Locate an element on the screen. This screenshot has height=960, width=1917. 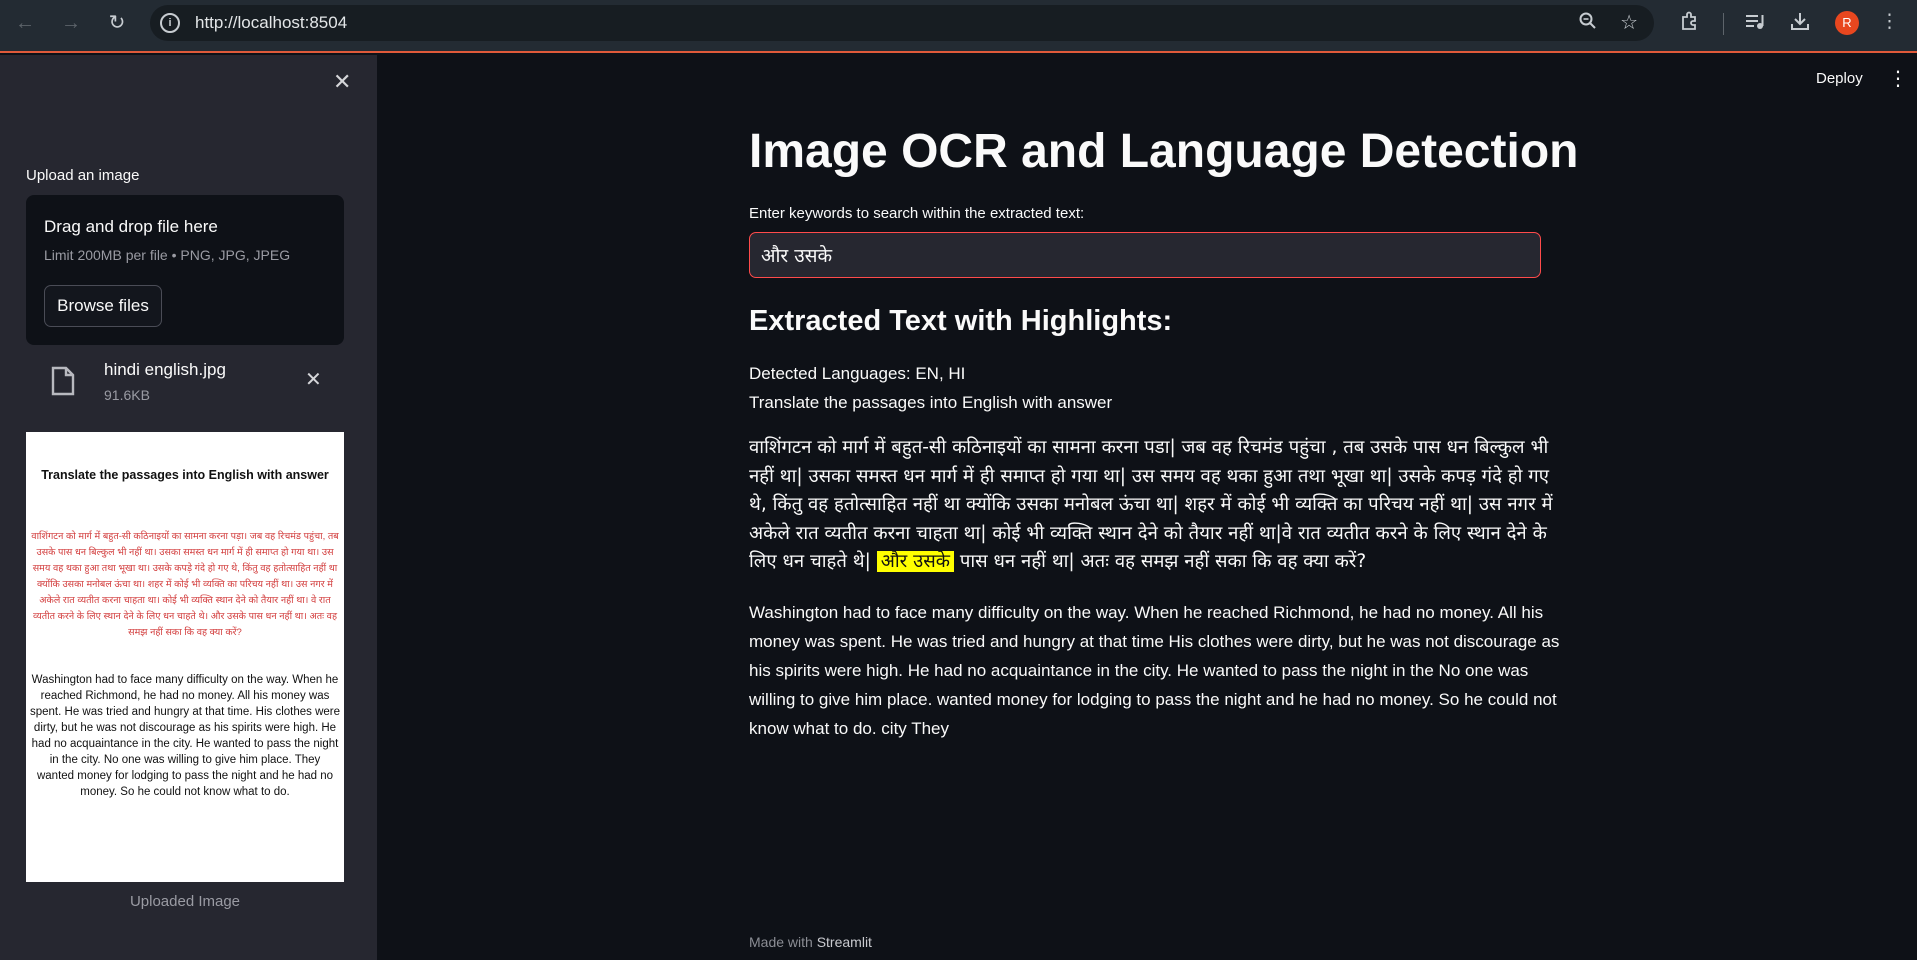
page-title: Image OCR and Language Detection is located at coordinates (1164, 151).